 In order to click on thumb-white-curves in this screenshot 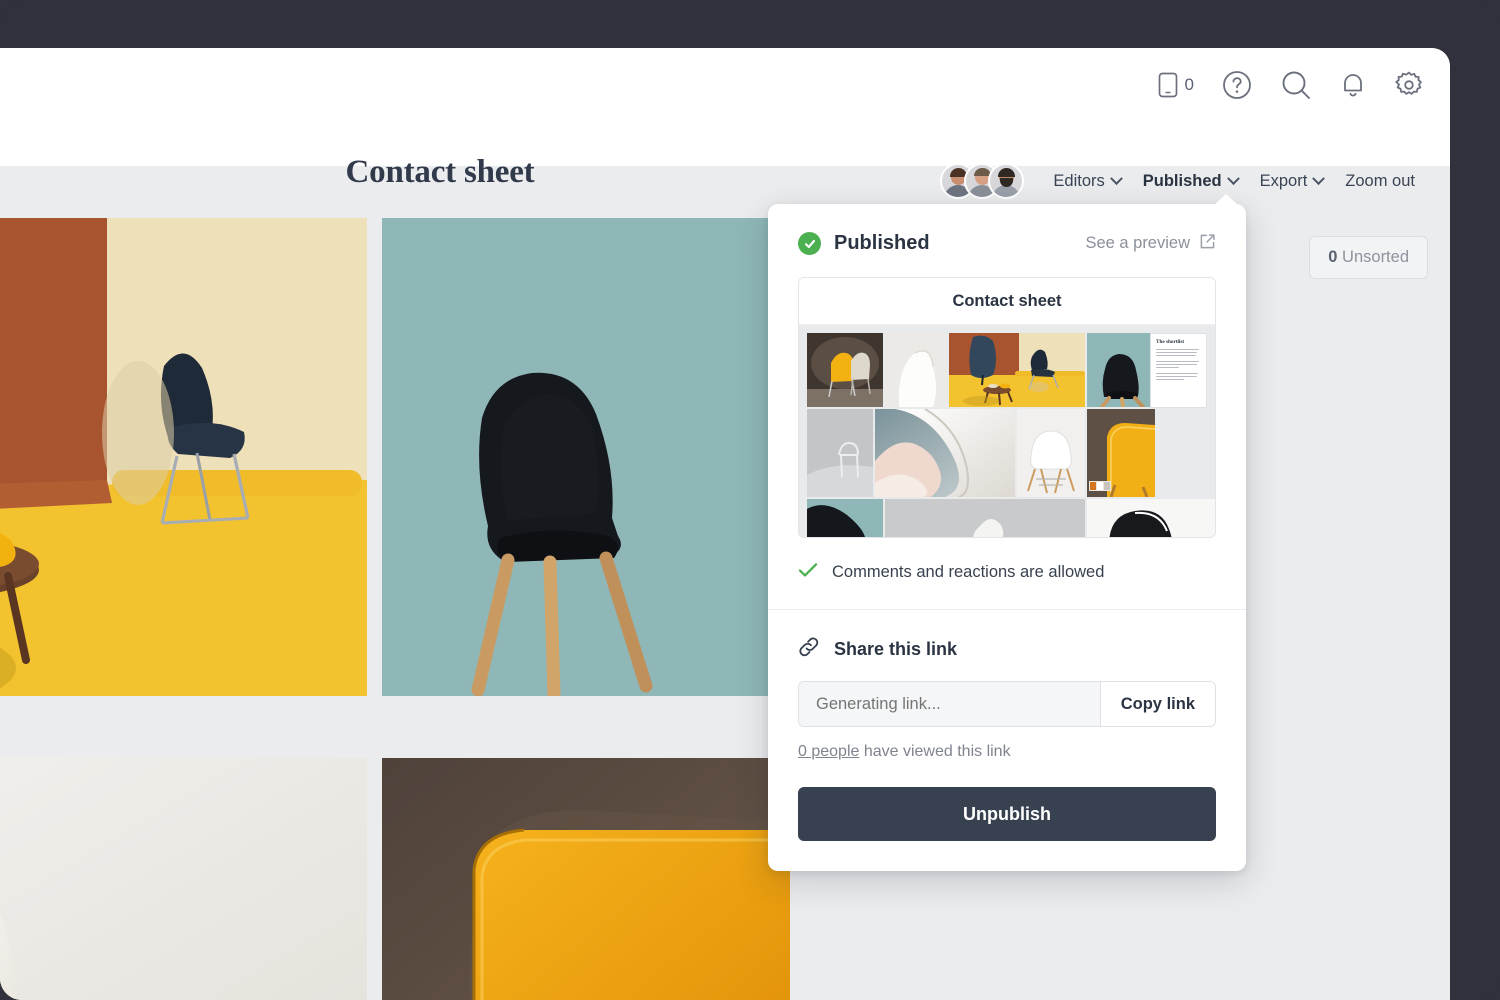, I will do `click(945, 453)`.